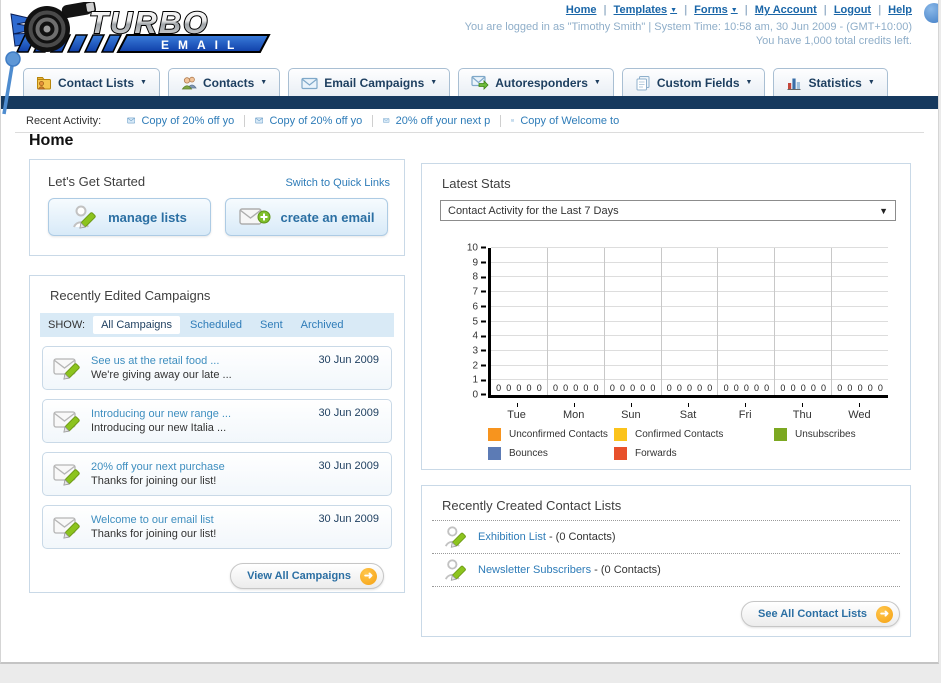 This screenshot has width=941, height=683. Describe the element at coordinates (716, 10) in the screenshot. I see `nav-link-forms: Forms ▼` at that location.